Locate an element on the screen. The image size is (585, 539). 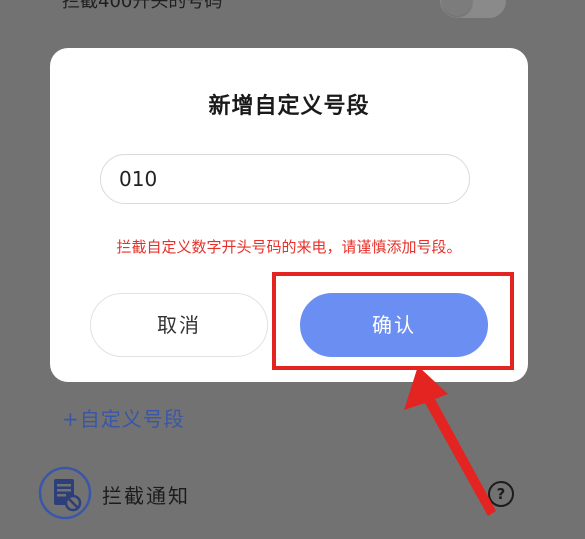
blocked-notification-icon is located at coordinates (65, 493).